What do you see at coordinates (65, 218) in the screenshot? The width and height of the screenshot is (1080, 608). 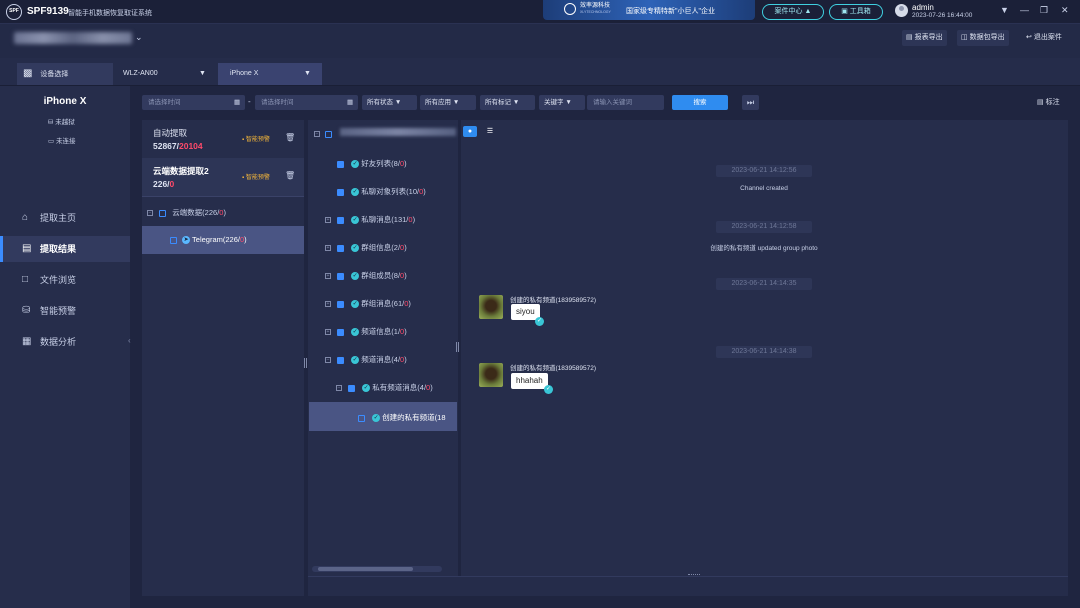 I see `nav-extract-home: 提取主页` at bounding box center [65, 218].